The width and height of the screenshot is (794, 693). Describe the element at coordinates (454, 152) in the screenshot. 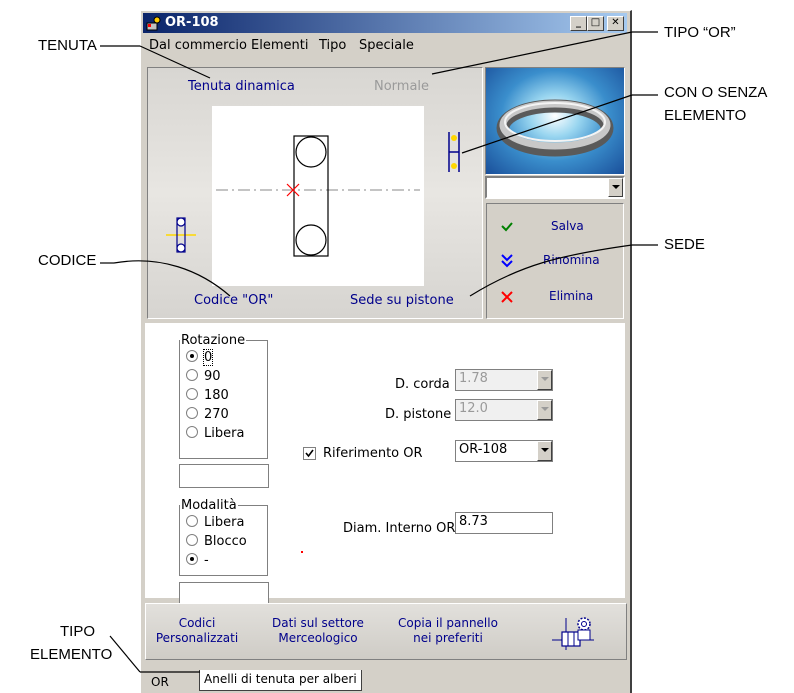

I see `element-toggle-icon` at that location.